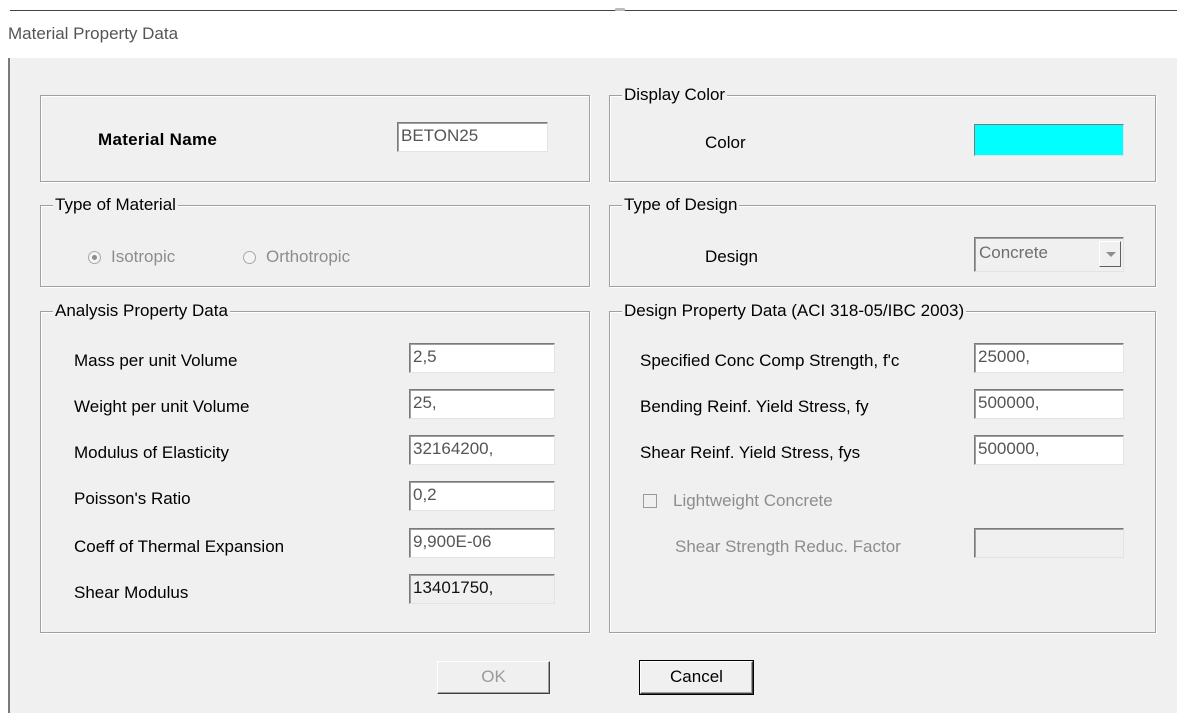  I want to click on lightweight-label: Lightweight Concrete, so click(753, 500).